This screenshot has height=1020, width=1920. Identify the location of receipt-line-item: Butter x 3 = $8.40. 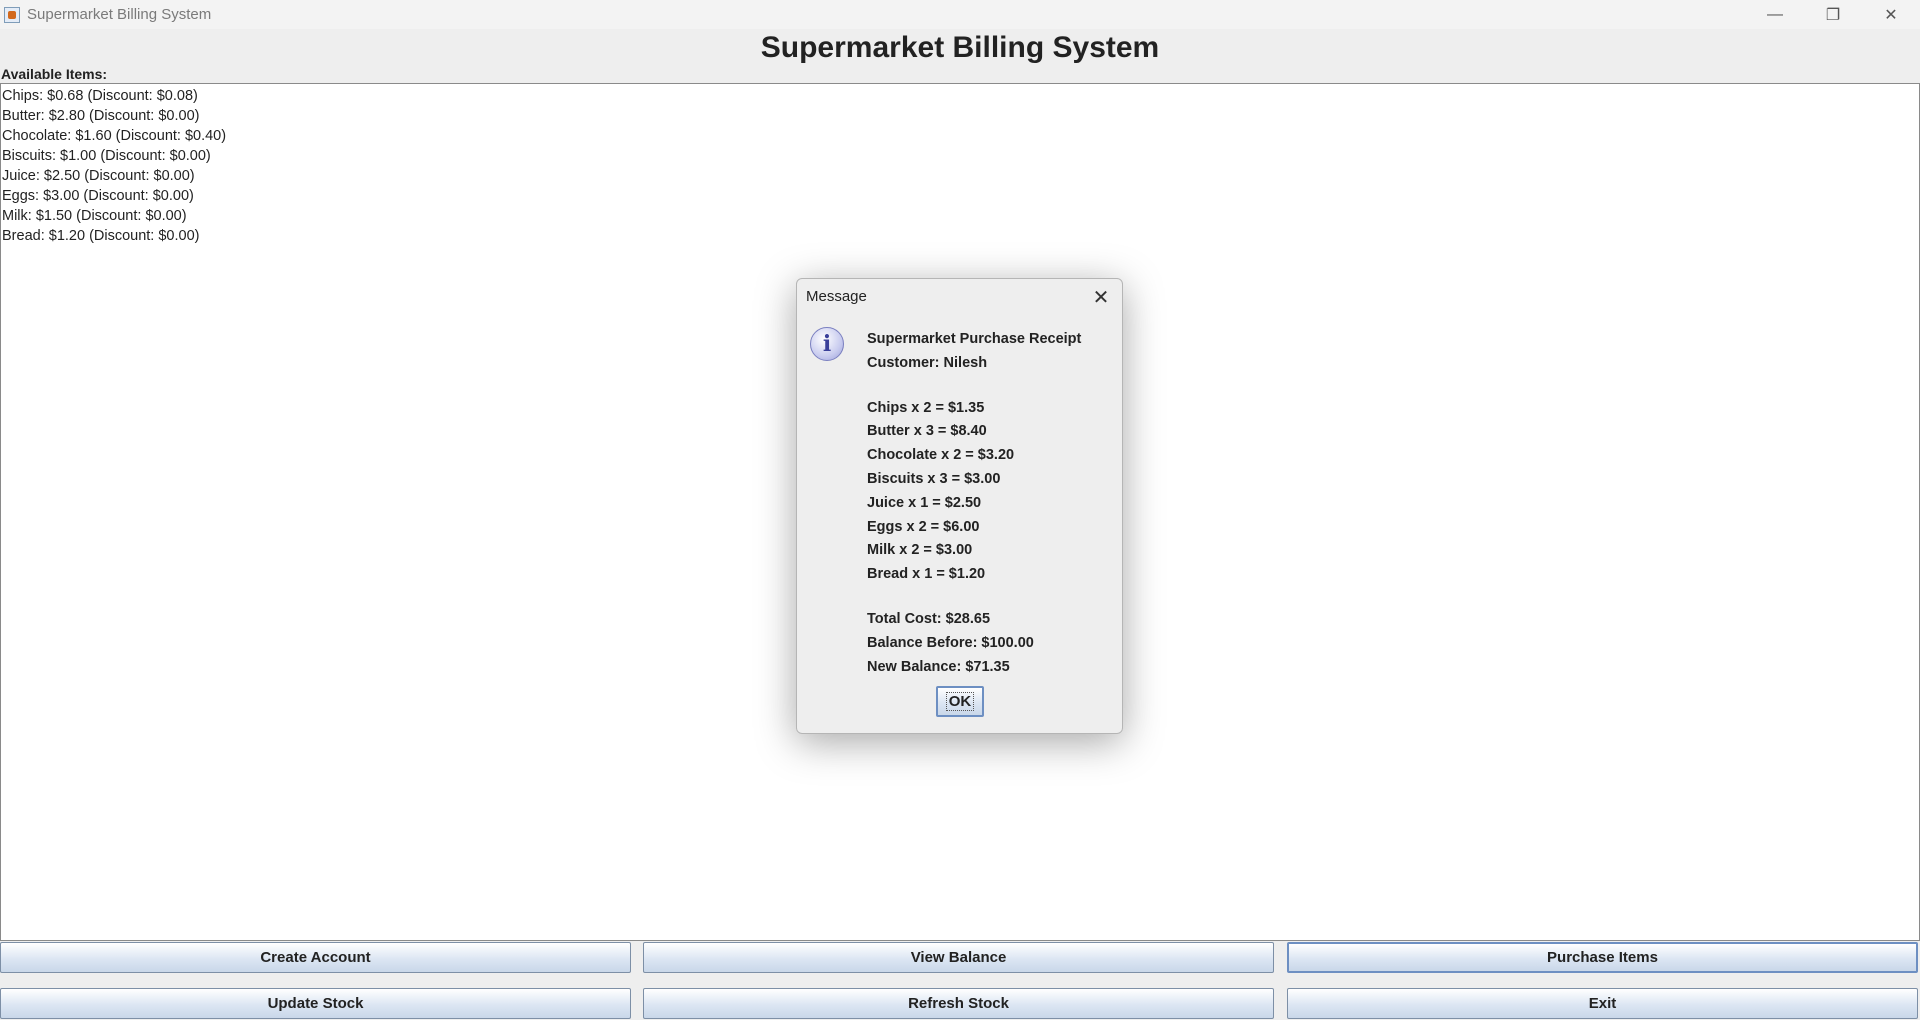
(927, 431).